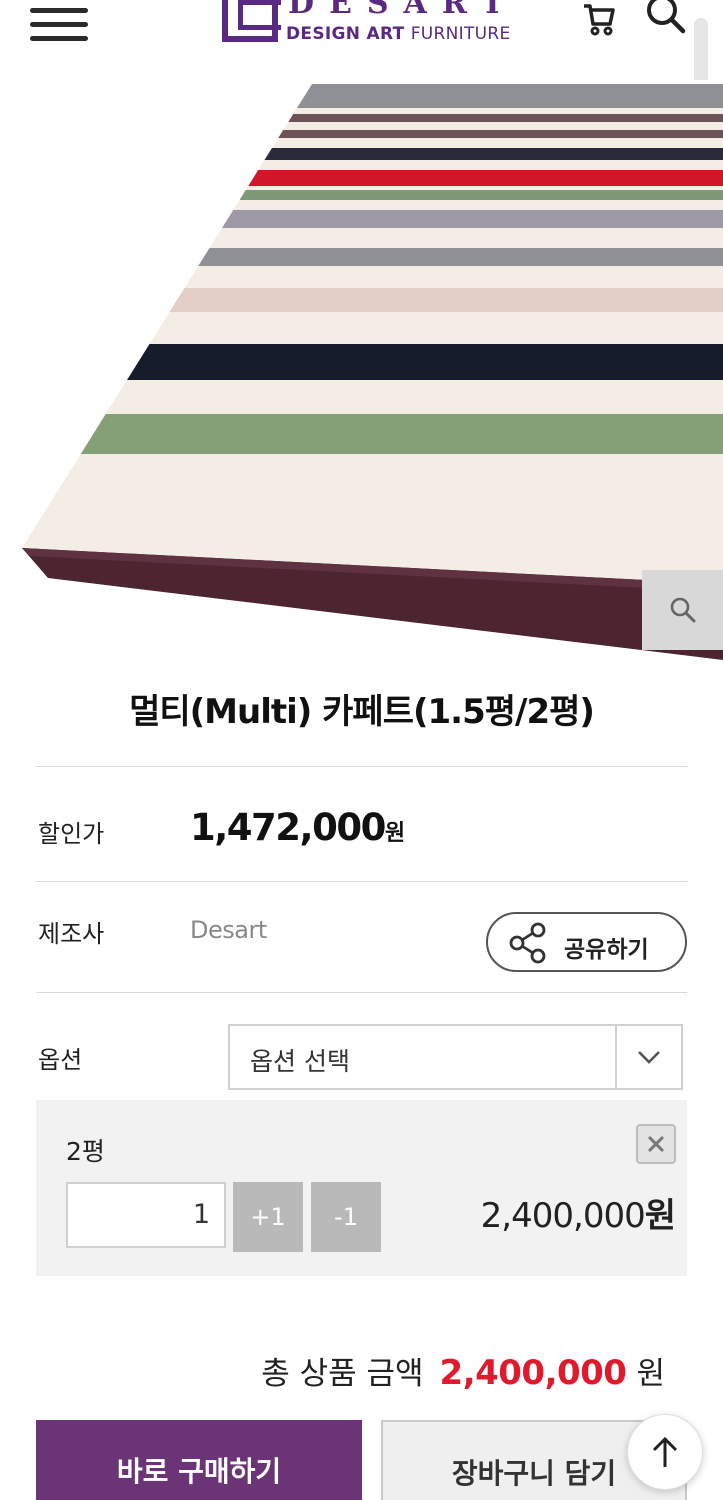  I want to click on header: DESART DESIGN ART FURNITURE, so click(361, 40).